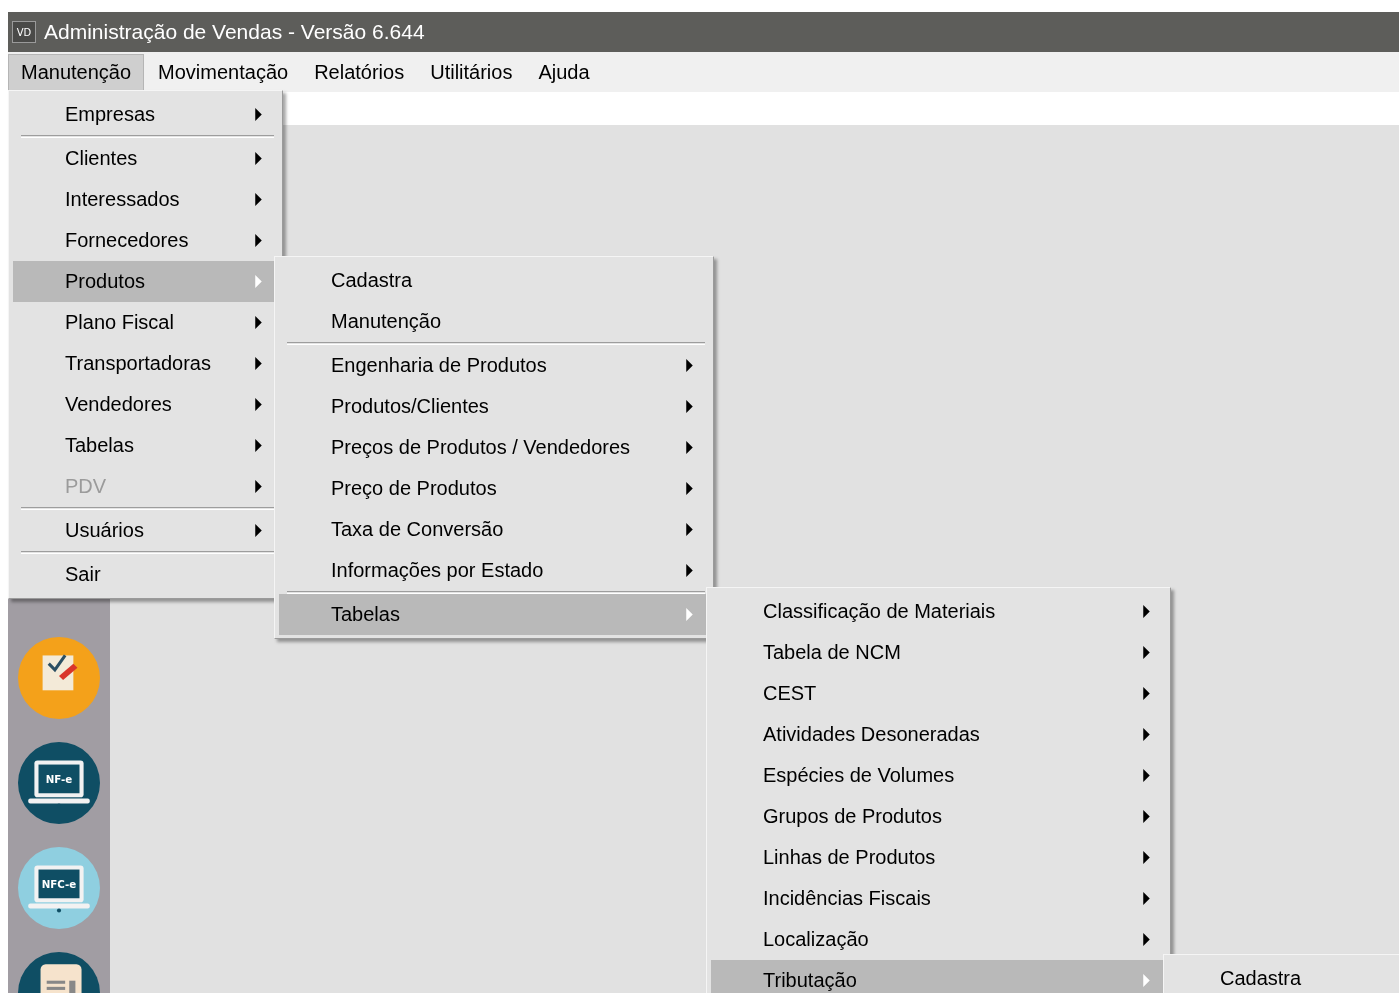 The image size is (1399, 993). I want to click on menu-item: Atividades Desoneradas, so click(938, 734).